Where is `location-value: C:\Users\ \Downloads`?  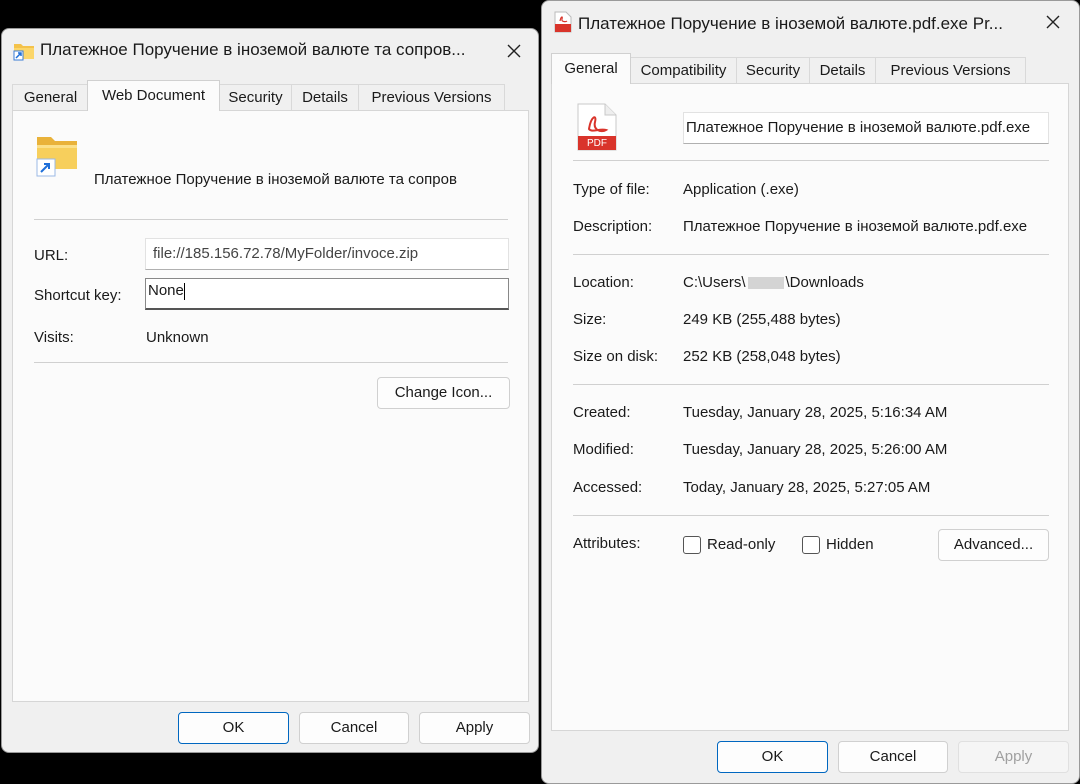 location-value: C:\Users\ \Downloads is located at coordinates (773, 282).